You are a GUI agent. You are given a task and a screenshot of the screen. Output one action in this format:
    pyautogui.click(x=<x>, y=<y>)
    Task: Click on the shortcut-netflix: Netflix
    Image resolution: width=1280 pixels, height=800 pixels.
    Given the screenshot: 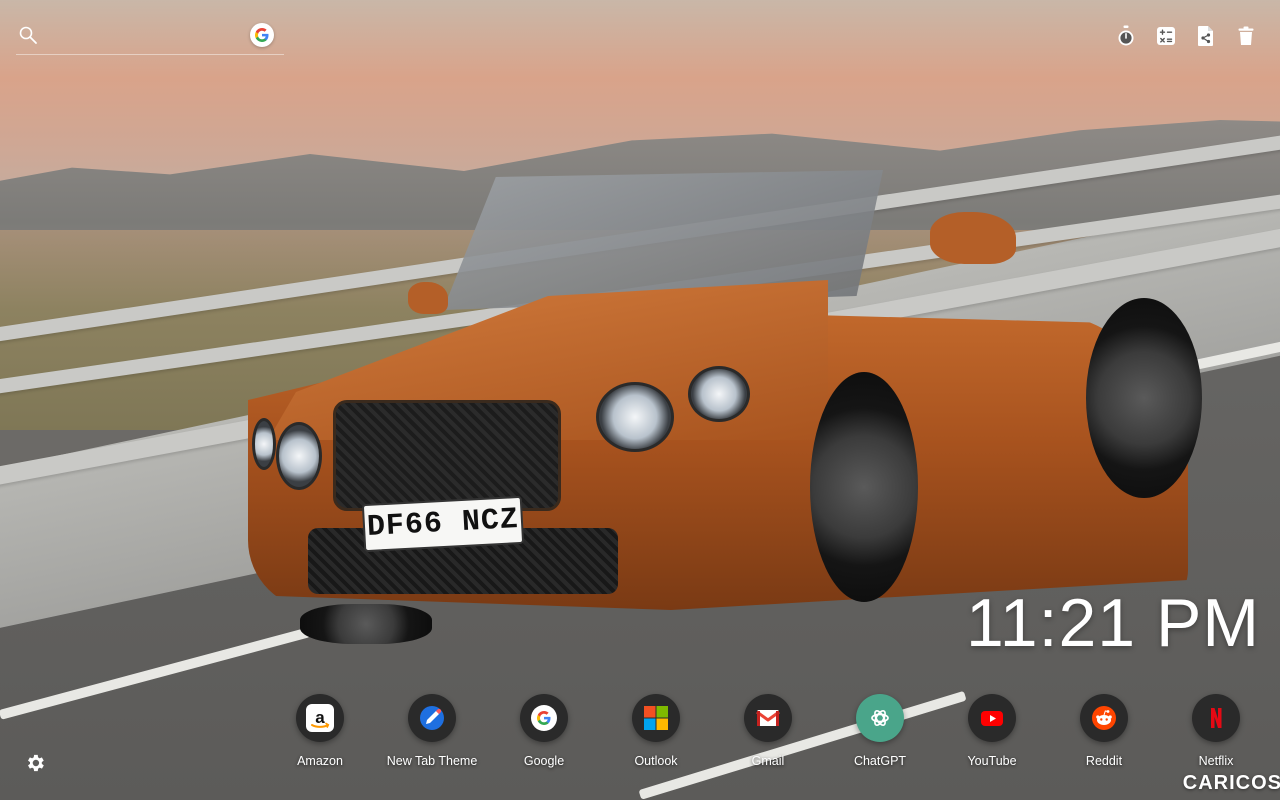 What is the action you would take?
    pyautogui.click(x=1216, y=731)
    